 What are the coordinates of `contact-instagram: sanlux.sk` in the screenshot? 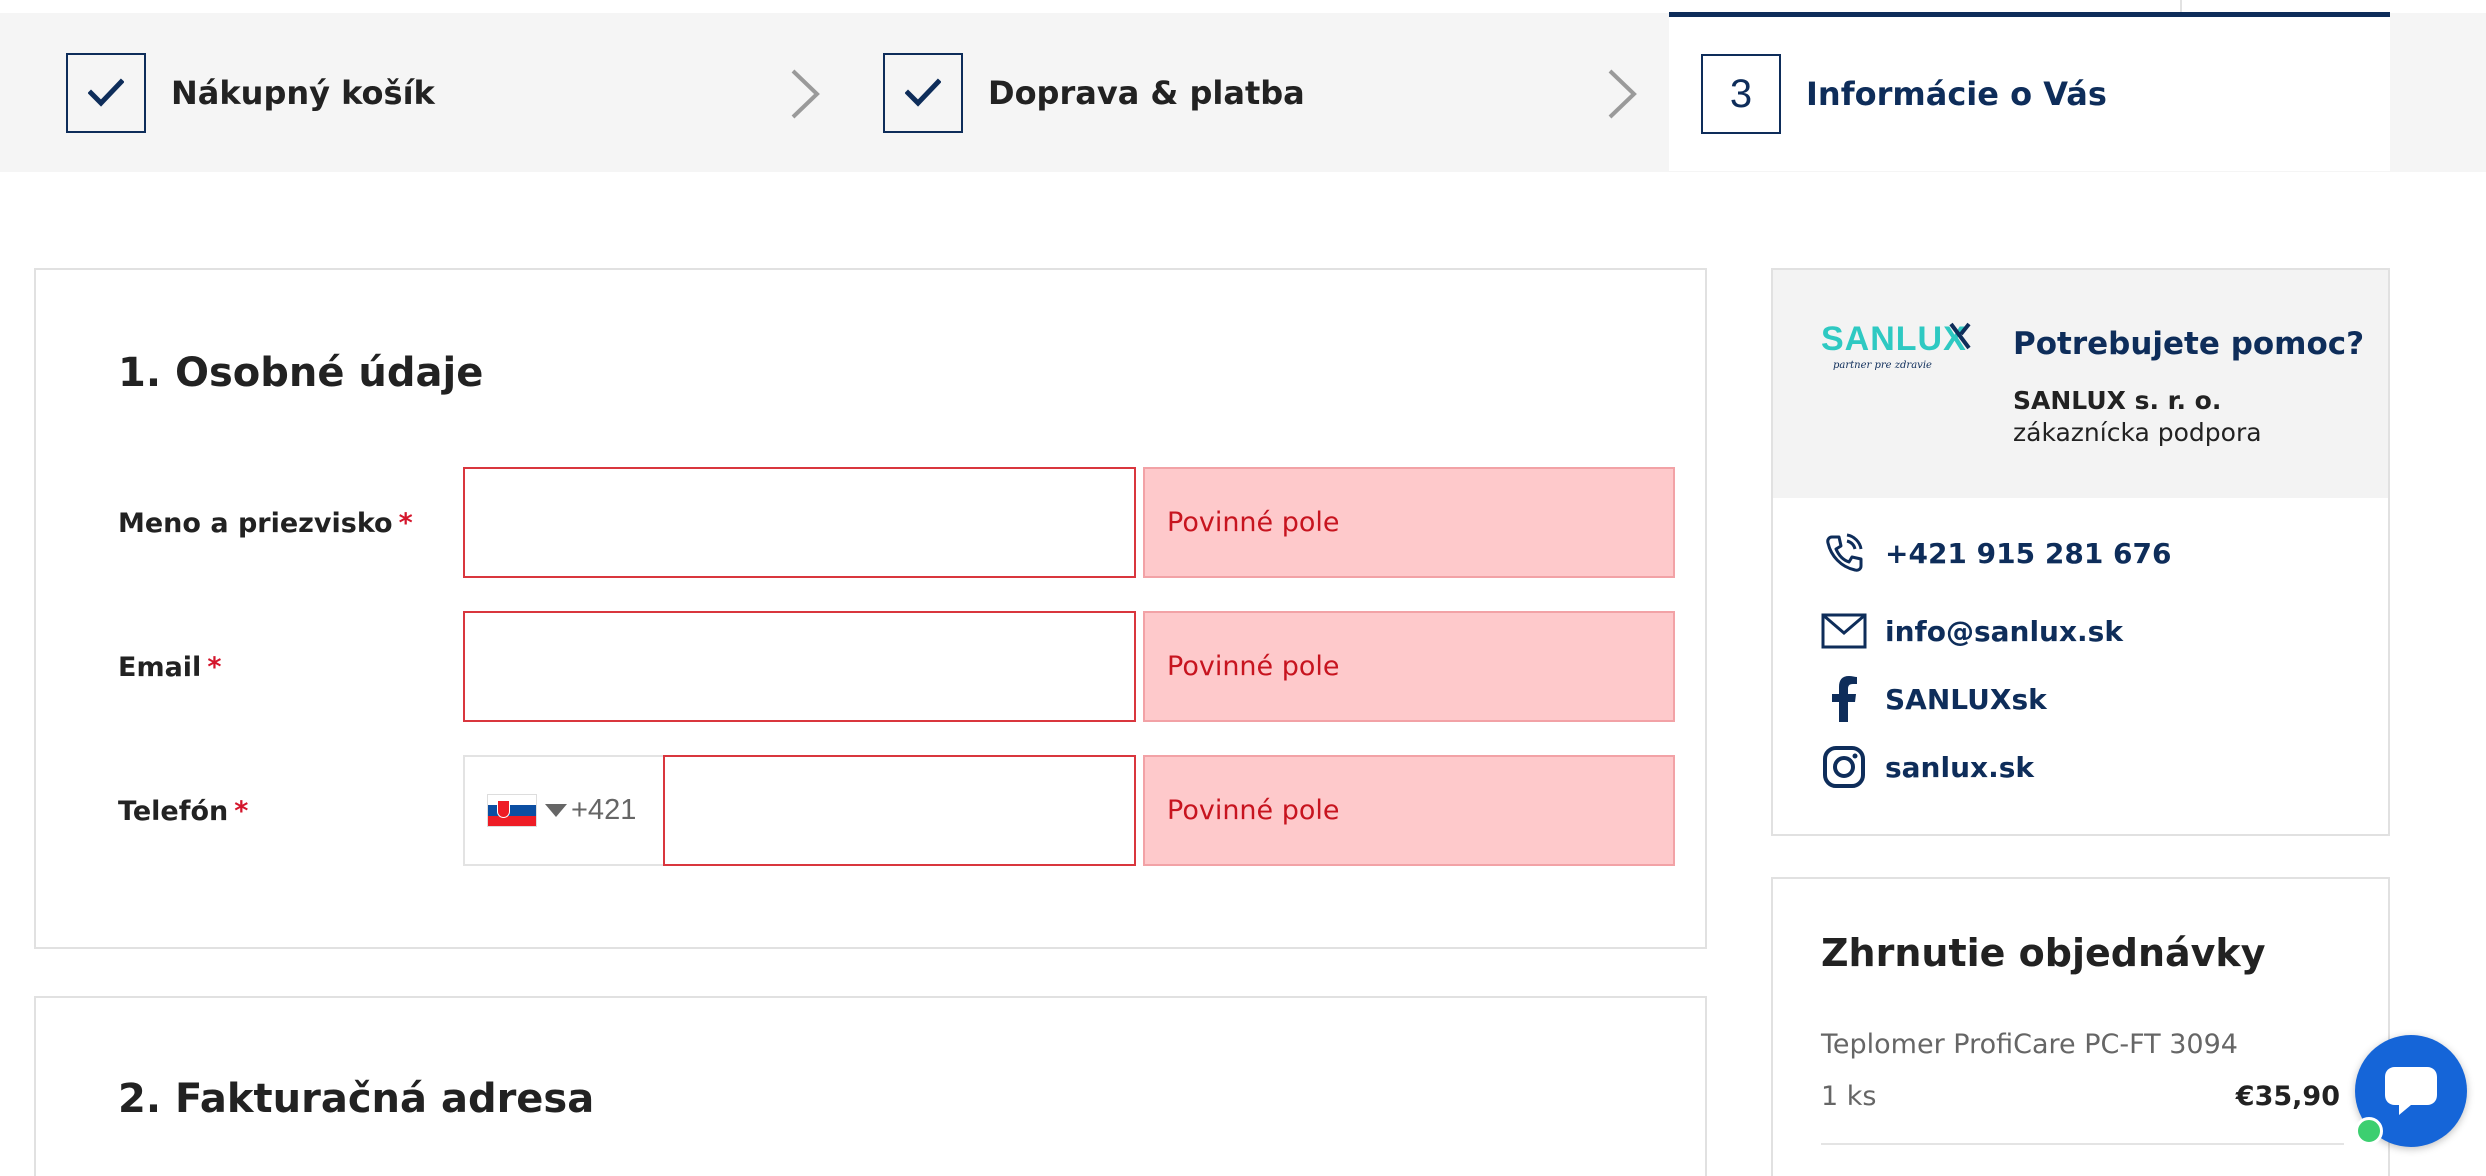 It's located at (1927, 767).